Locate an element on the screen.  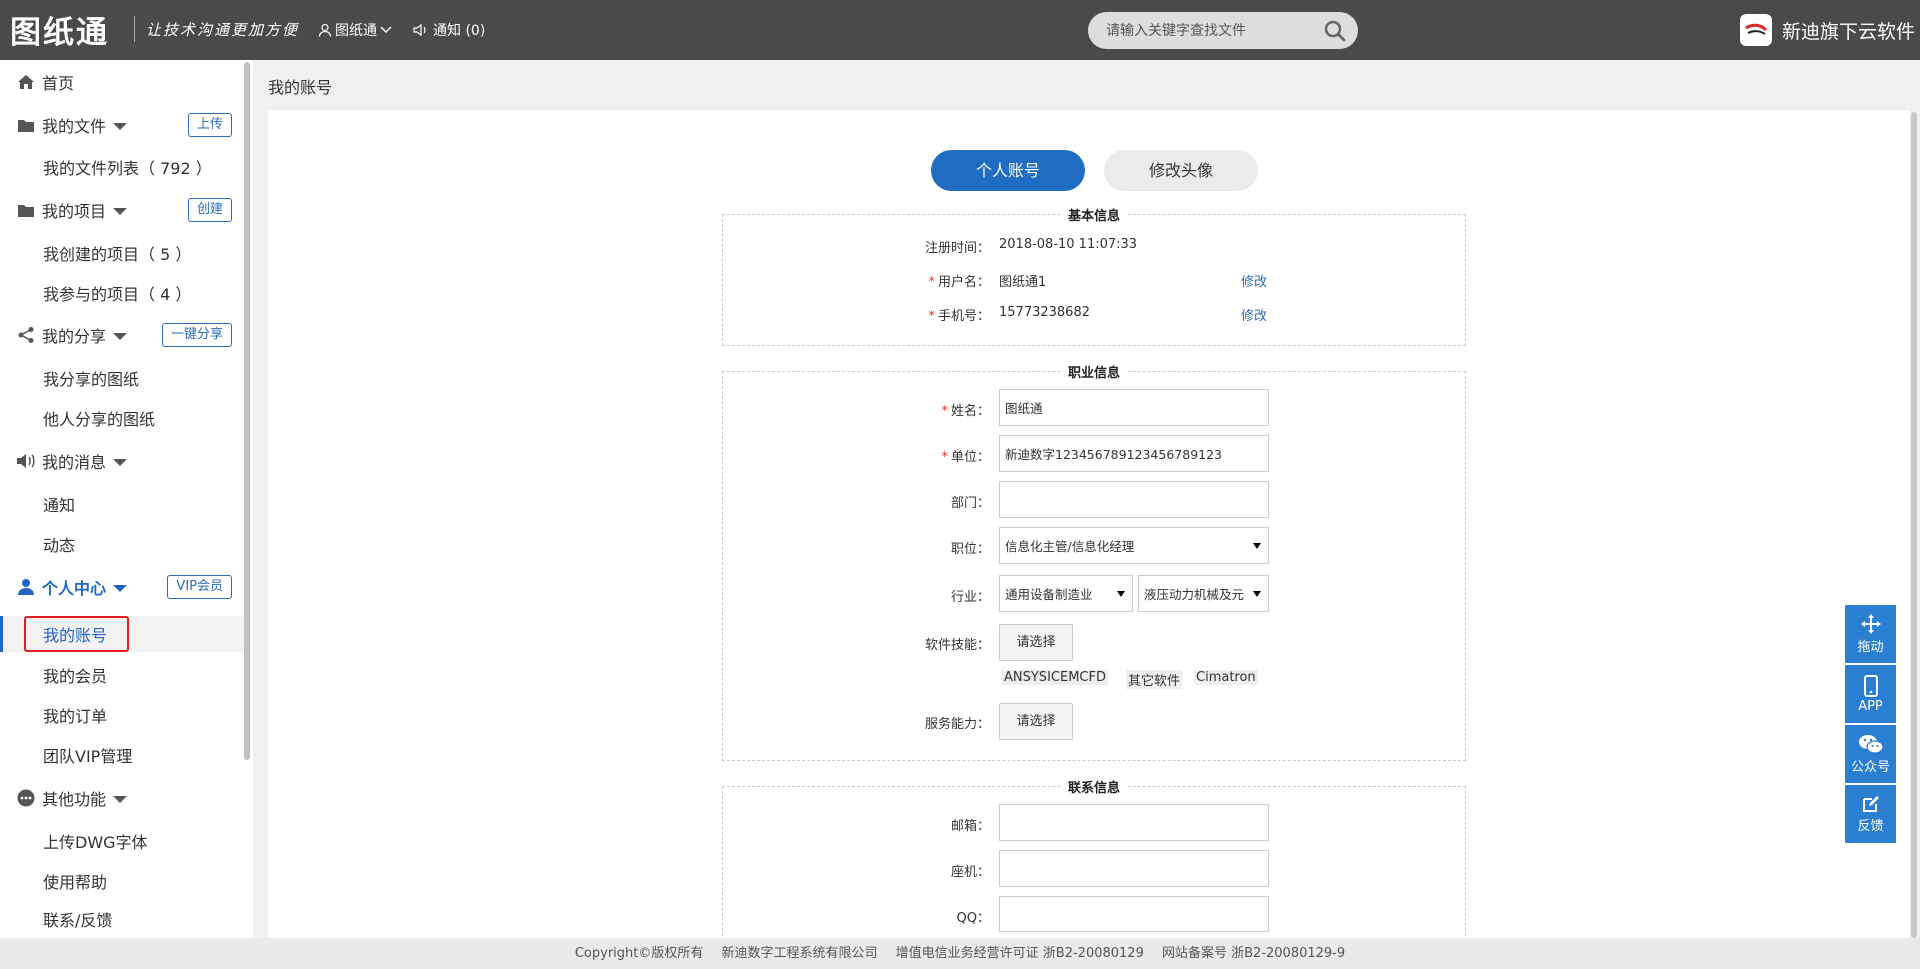
reg-time-value: 2018-08-10 11:07:33 is located at coordinates (1068, 244).